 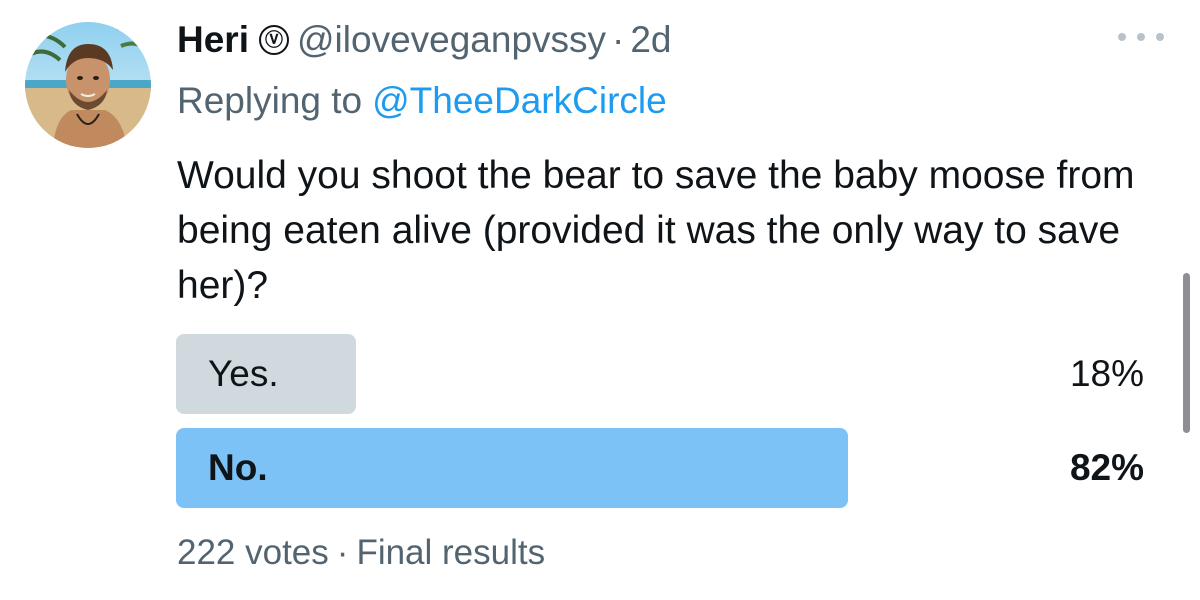 I want to click on poll-bar-no, so click(x=512, y=468).